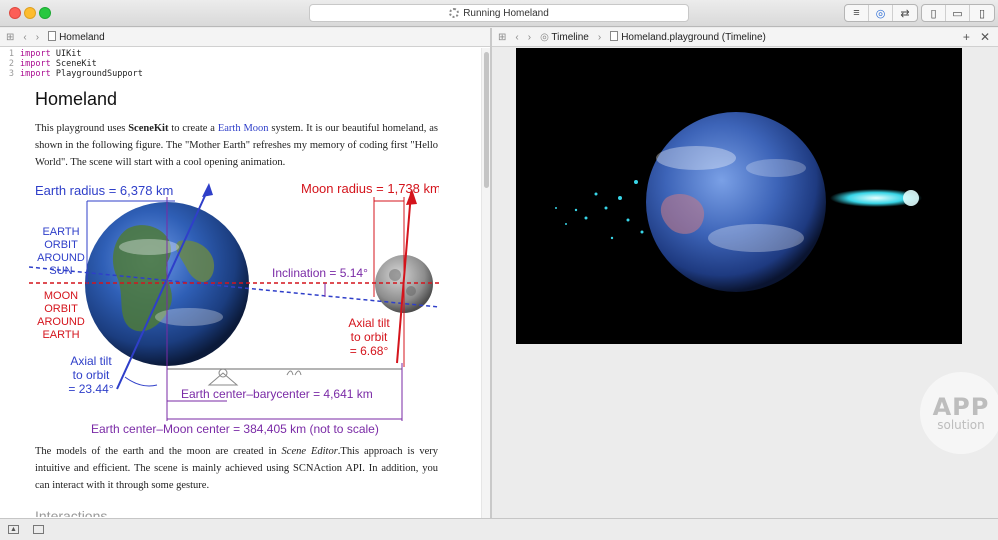  I want to click on view-toggle-segmented: ▯ ▭ ▯, so click(958, 13).